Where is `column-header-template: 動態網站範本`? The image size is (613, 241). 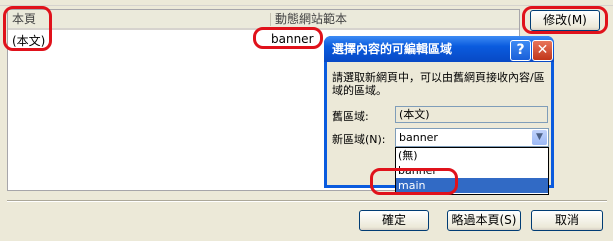
column-header-template: 動態網站範本 is located at coordinates (396, 19).